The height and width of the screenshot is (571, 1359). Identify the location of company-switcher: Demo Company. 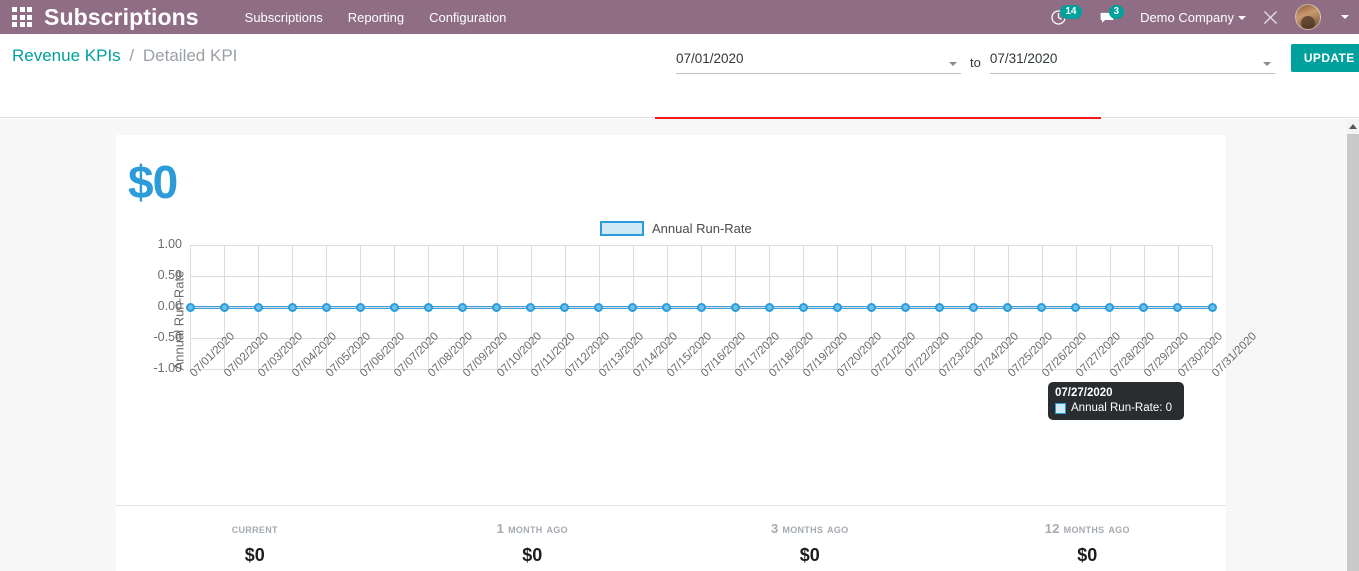
(1193, 17).